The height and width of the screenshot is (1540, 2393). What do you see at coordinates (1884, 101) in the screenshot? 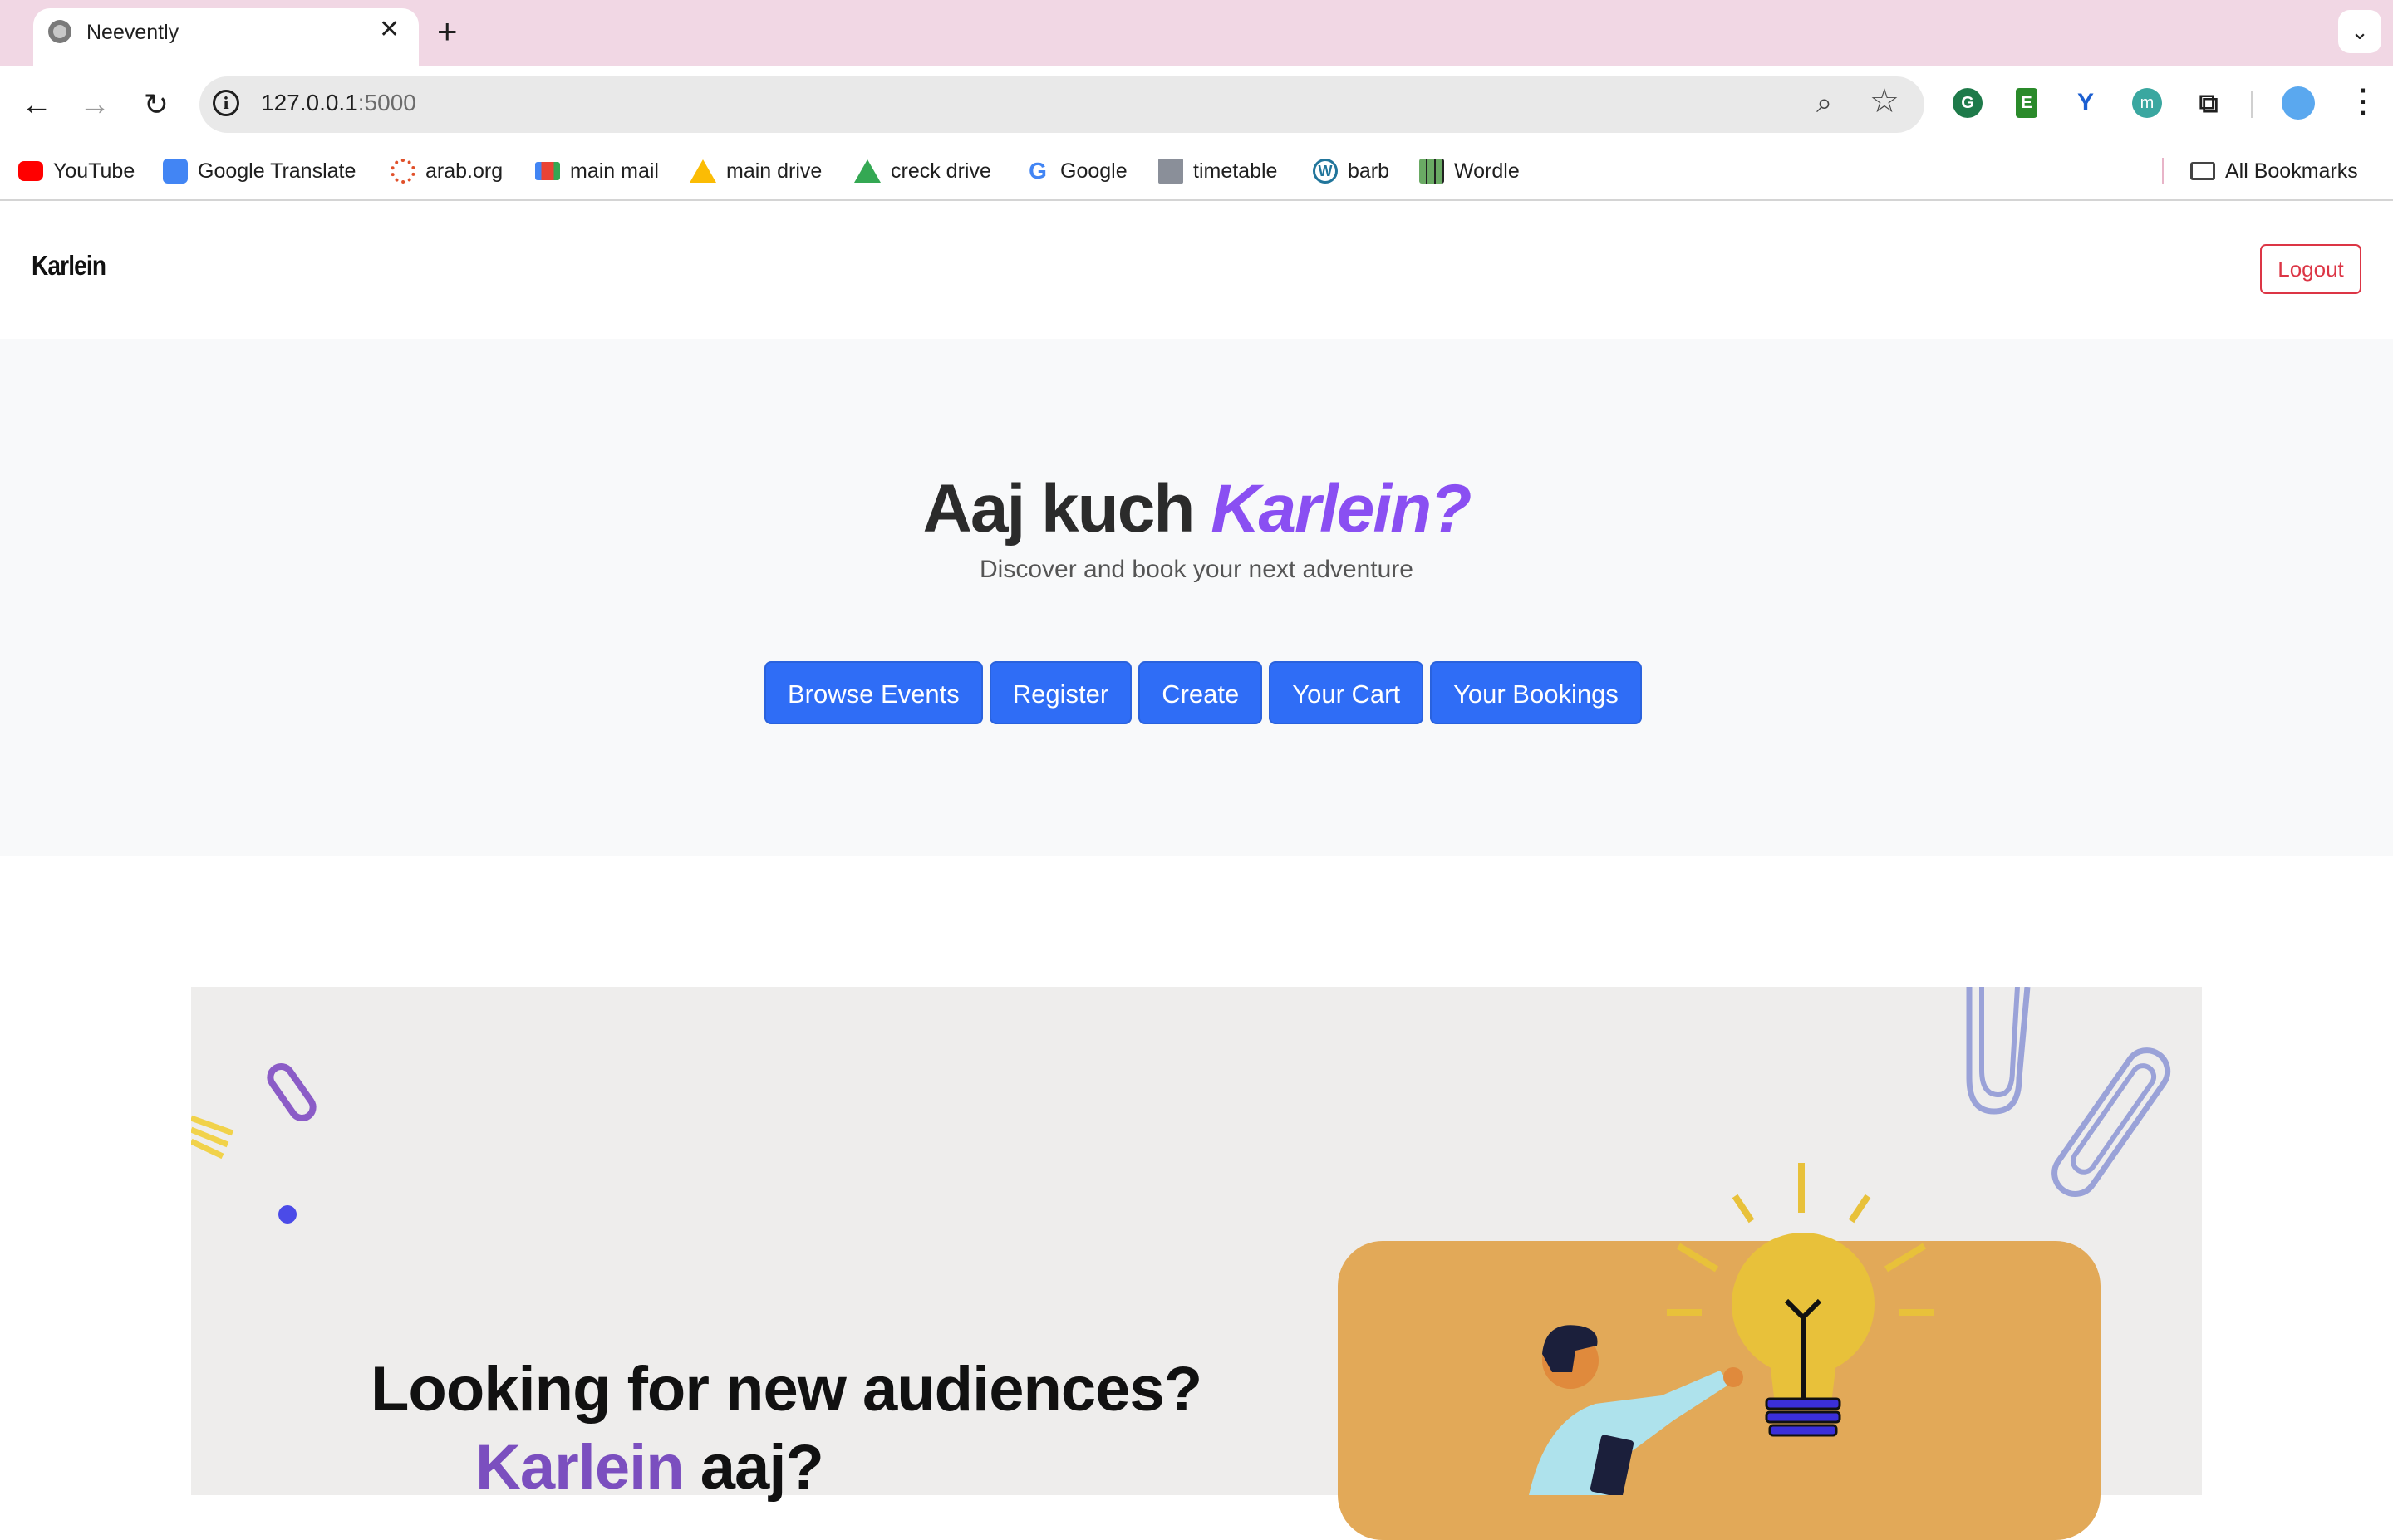
I see `bookmark-star-icon: ☆` at bounding box center [1884, 101].